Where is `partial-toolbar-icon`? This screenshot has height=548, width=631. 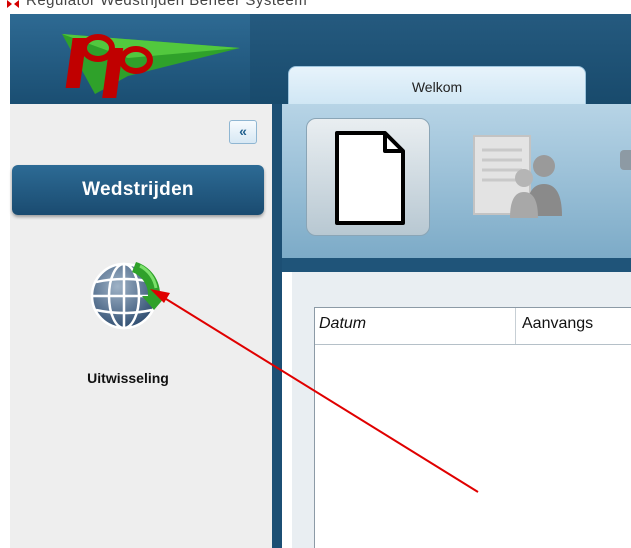 partial-toolbar-icon is located at coordinates (625, 160).